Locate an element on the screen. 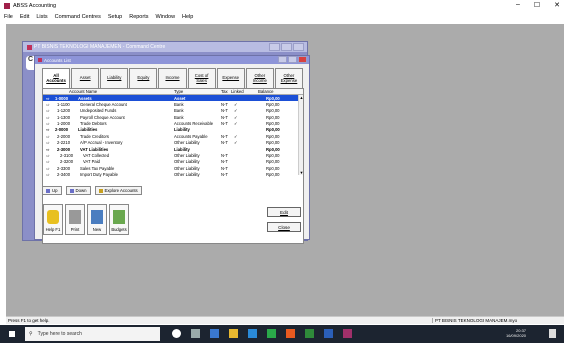 The width and height of the screenshot is (564, 343). account-code: 2-3100 is located at coordinates (67, 156).